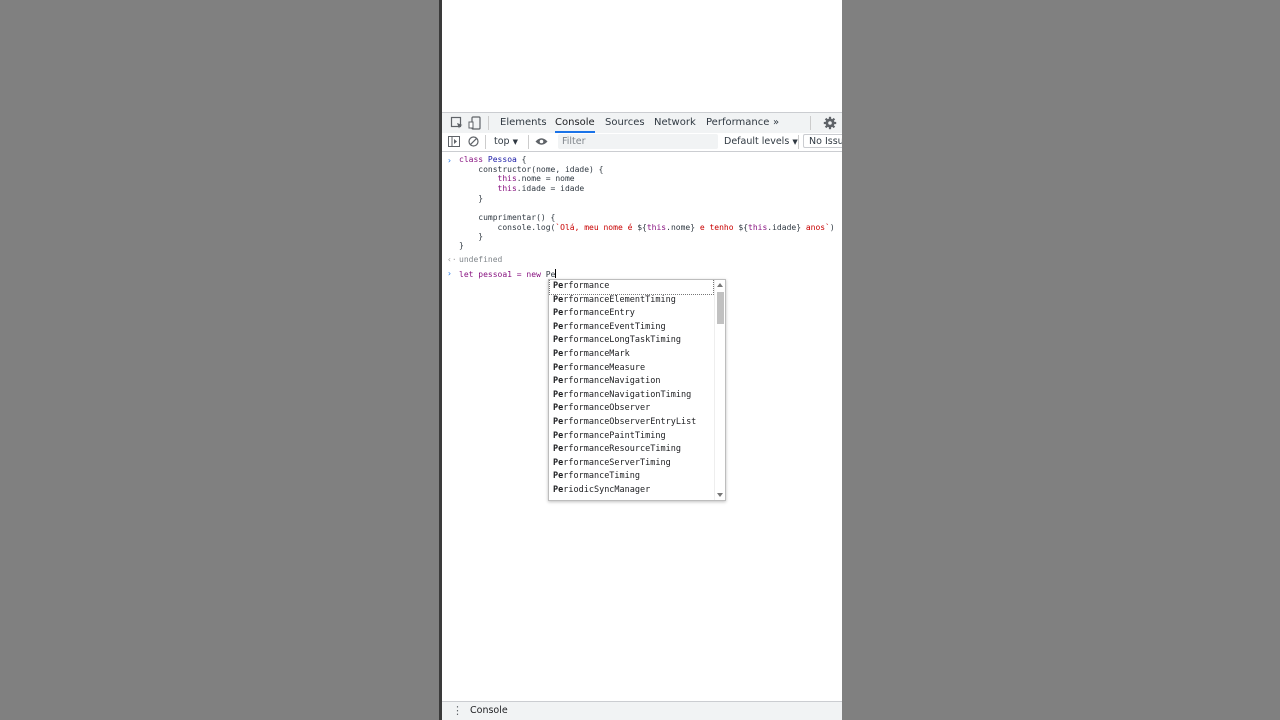 This screenshot has width=1280, height=720. I want to click on tab-network: Network, so click(675, 123).